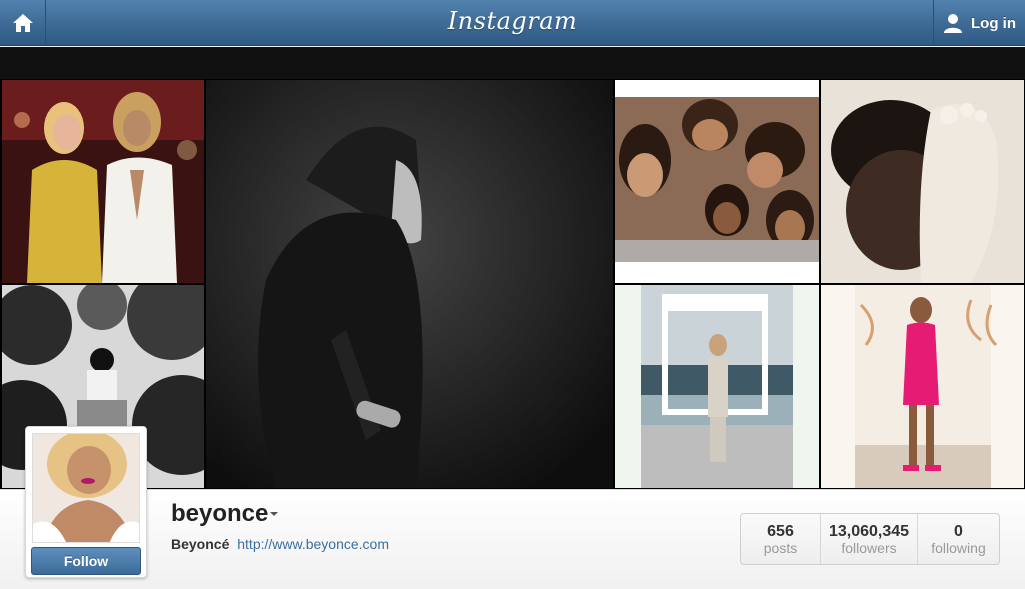 The height and width of the screenshot is (589, 1025). Describe the element at coordinates (780, 547) in the screenshot. I see `stat-posts-label: posts` at that location.